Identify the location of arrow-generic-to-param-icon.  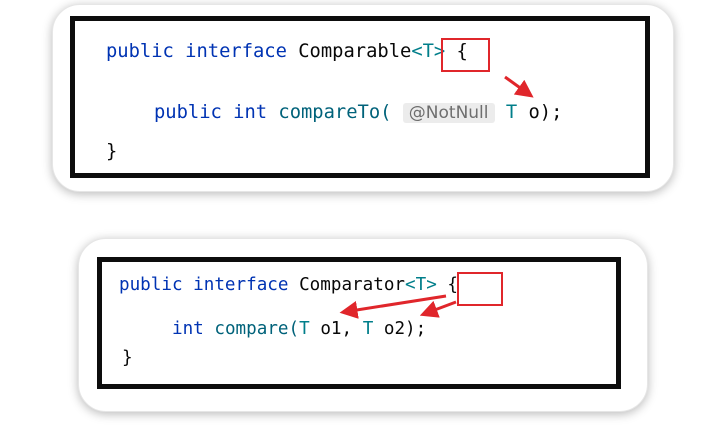
(519, 86).